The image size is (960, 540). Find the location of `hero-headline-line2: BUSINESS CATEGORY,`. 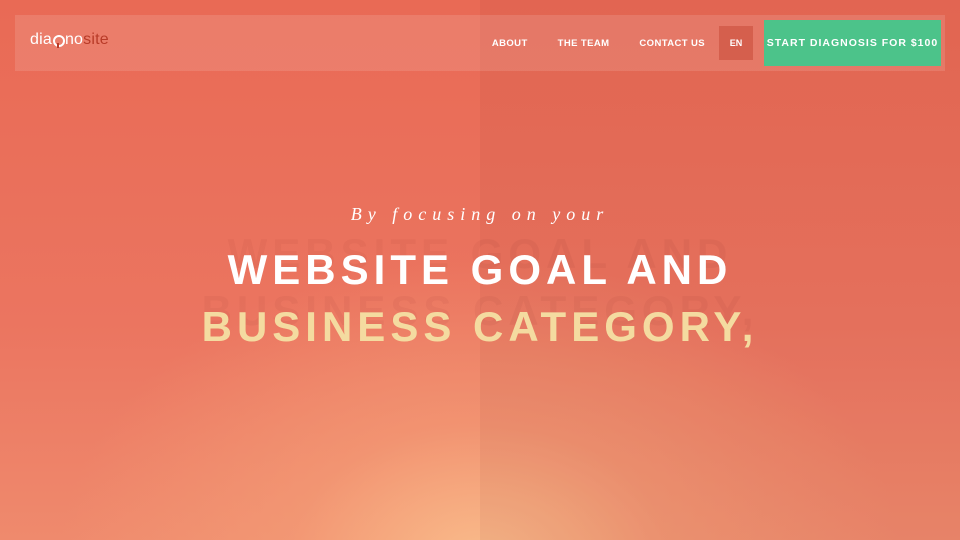

hero-headline-line2: BUSINESS CATEGORY, is located at coordinates (480, 326).